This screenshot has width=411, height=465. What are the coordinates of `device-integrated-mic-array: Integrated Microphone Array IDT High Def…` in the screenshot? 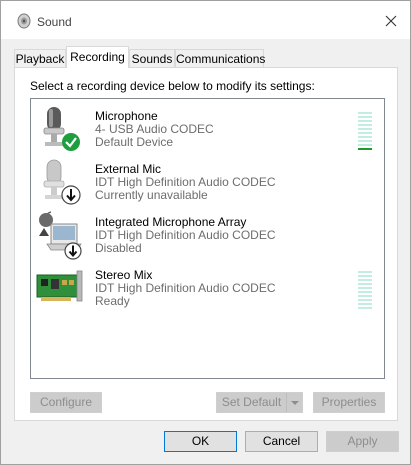 It's located at (207, 234).